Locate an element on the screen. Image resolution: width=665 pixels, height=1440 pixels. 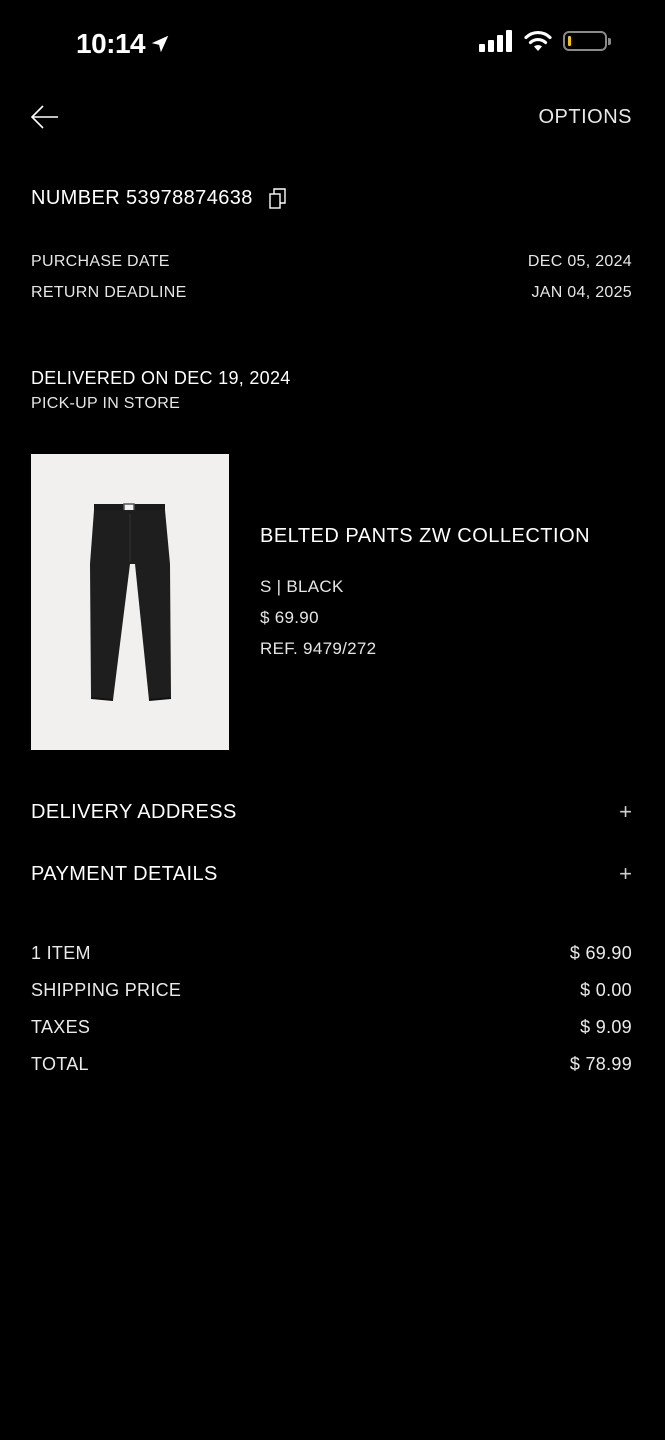
return-deadline-row: RETURN DEADLINE JAN 04, 2025 is located at coordinates (331, 293).